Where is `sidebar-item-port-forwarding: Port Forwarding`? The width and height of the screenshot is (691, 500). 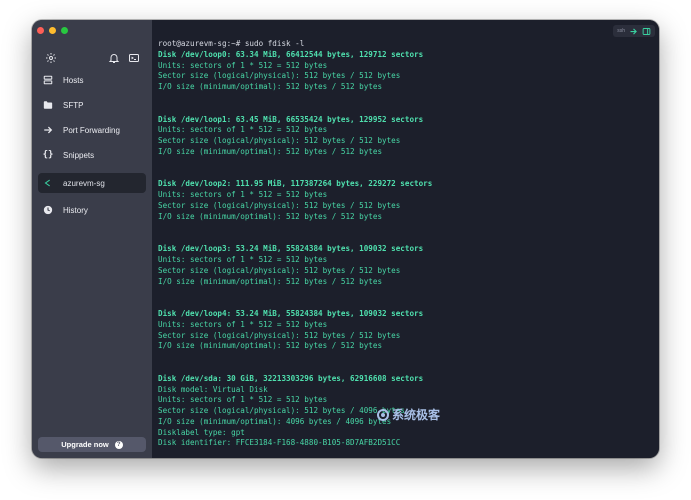
sidebar-item-port-forwarding: Port Forwarding is located at coordinates (92, 130).